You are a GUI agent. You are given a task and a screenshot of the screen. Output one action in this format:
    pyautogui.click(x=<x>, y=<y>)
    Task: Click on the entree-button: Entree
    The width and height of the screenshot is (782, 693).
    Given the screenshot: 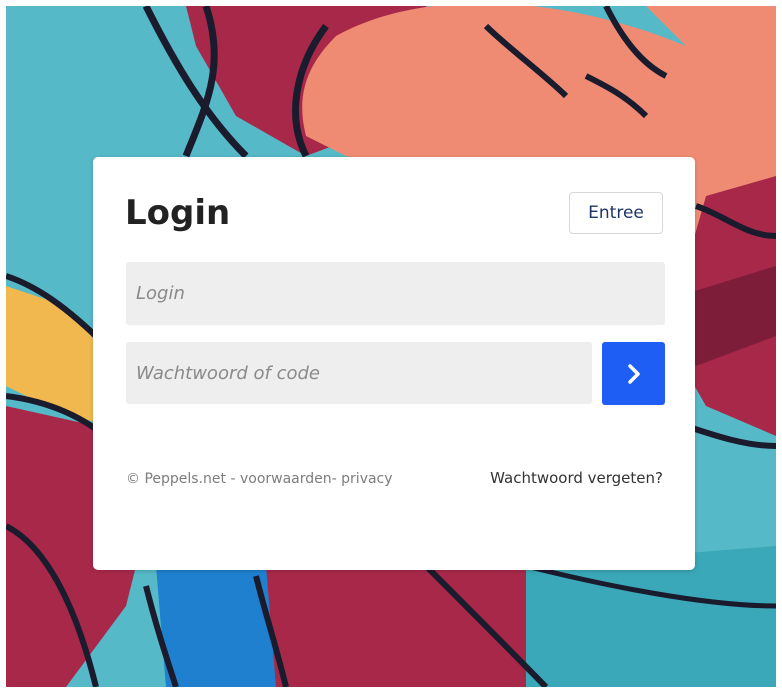 What is the action you would take?
    pyautogui.click(x=616, y=213)
    